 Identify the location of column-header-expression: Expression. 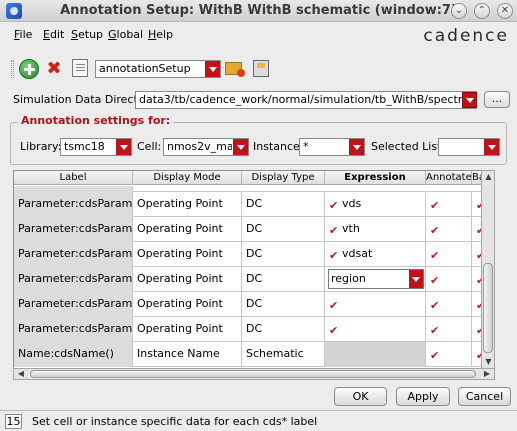
(375, 178).